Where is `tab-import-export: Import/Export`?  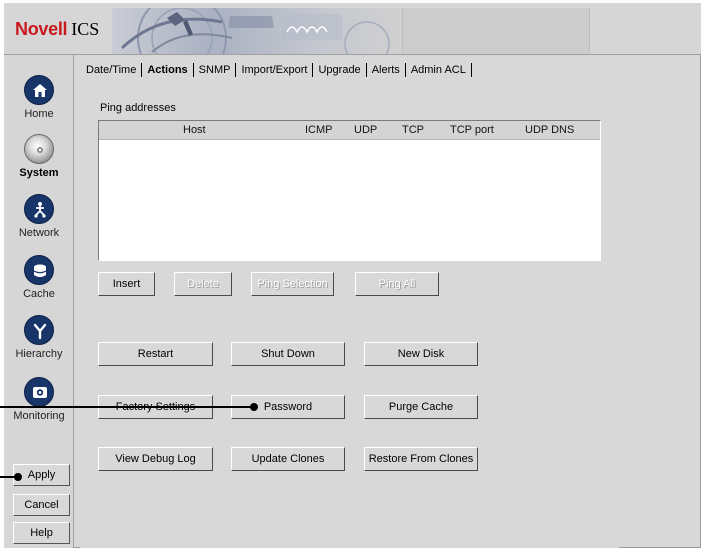
tab-import-export: Import/Export is located at coordinates (275, 70).